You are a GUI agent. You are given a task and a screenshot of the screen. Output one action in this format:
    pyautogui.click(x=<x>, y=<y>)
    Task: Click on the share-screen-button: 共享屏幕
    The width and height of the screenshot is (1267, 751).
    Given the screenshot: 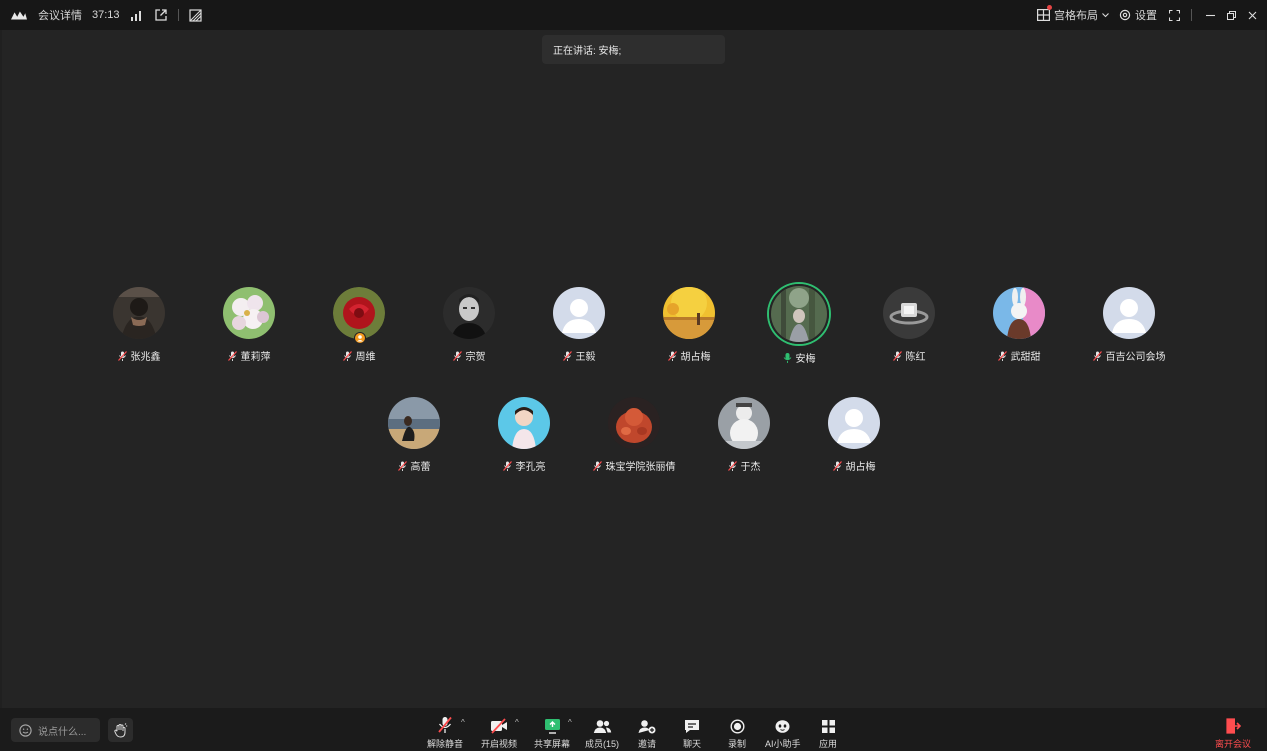 What is the action you would take?
    pyautogui.click(x=552, y=733)
    